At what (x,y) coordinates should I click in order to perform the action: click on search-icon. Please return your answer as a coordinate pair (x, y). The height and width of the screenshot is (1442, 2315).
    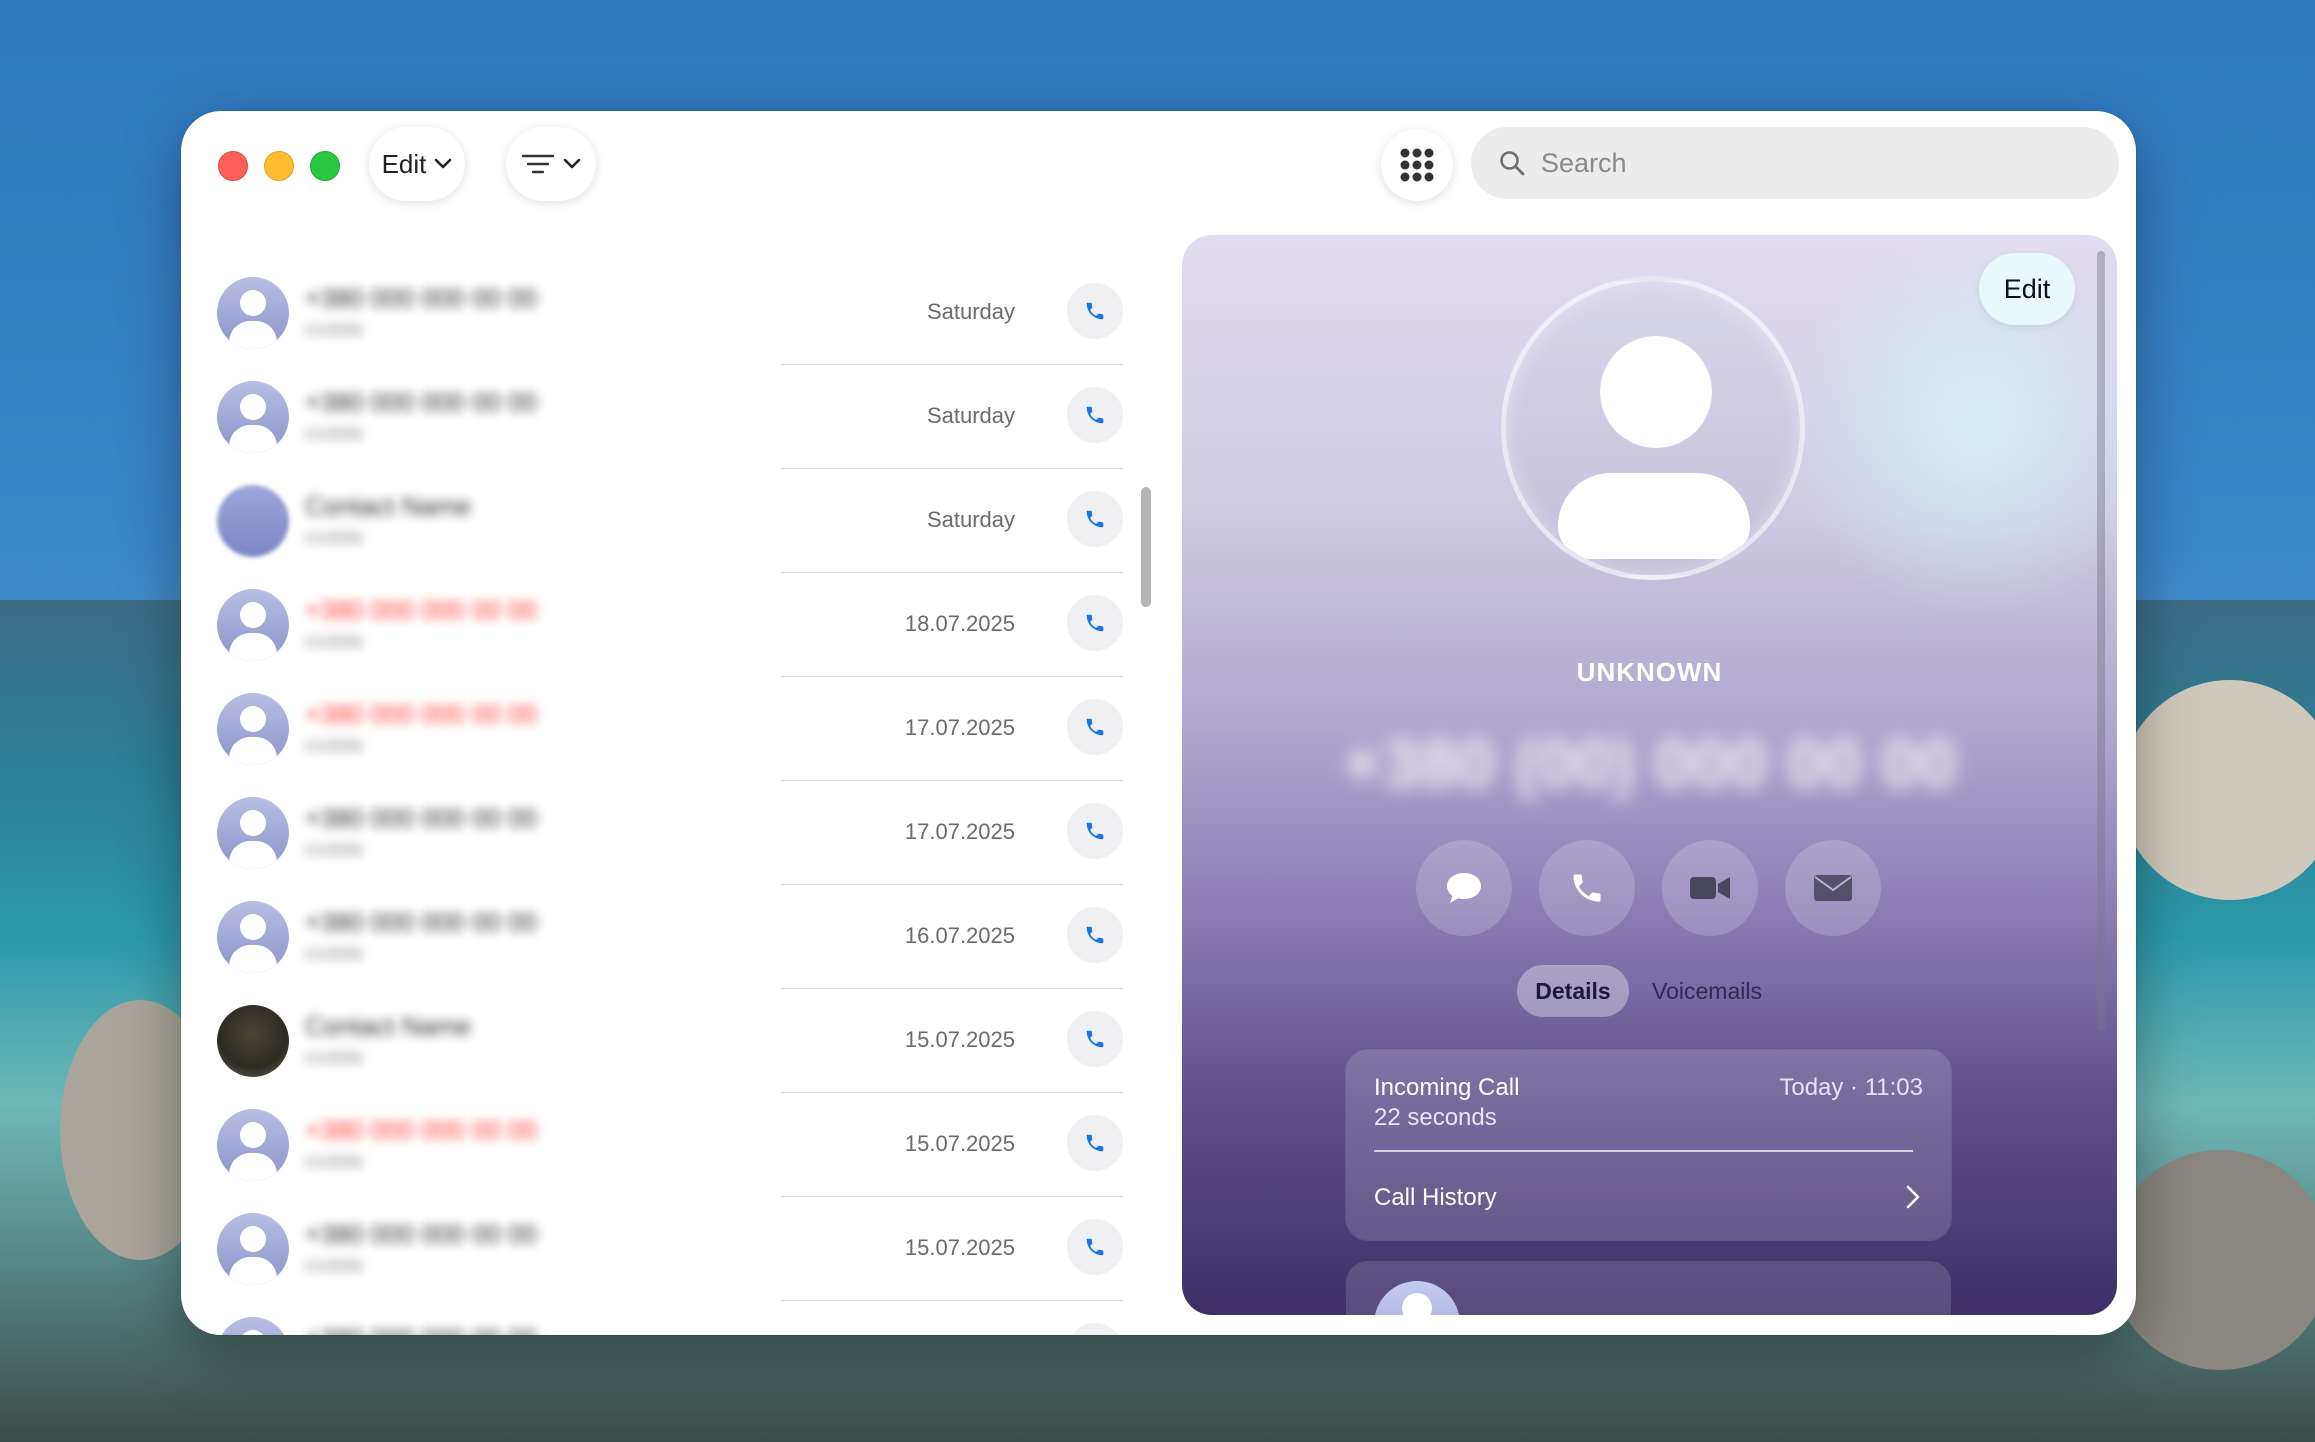
    Looking at the image, I should click on (1512, 163).